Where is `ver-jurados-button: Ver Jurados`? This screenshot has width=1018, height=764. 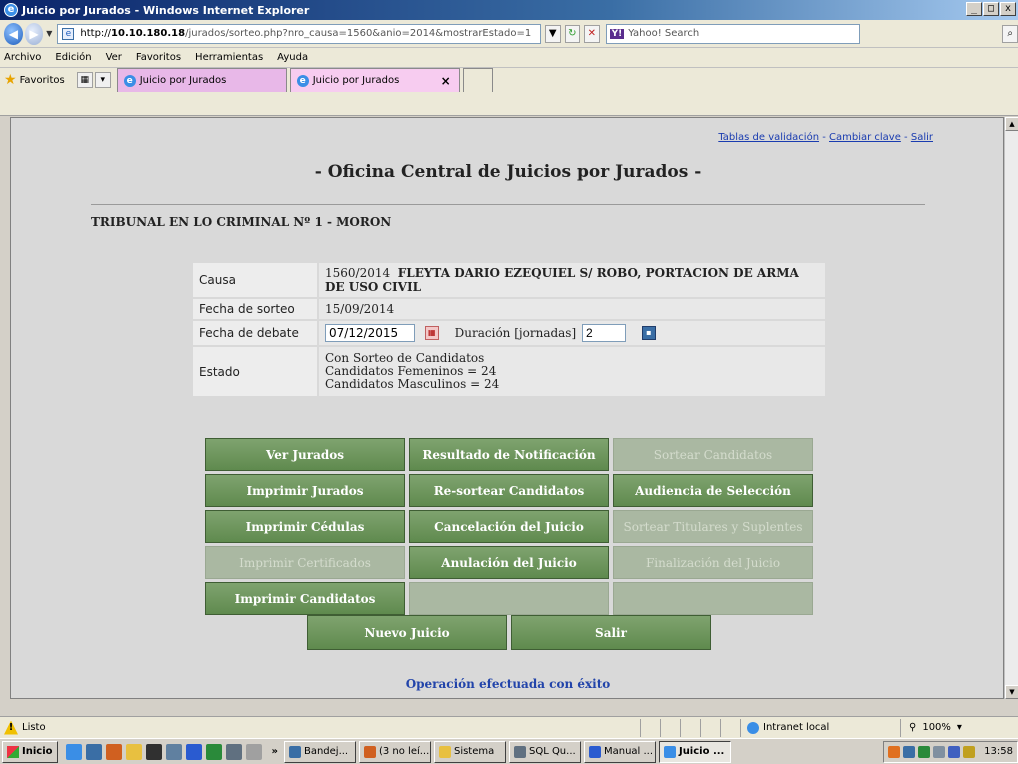 ver-jurados-button: Ver Jurados is located at coordinates (305, 454).